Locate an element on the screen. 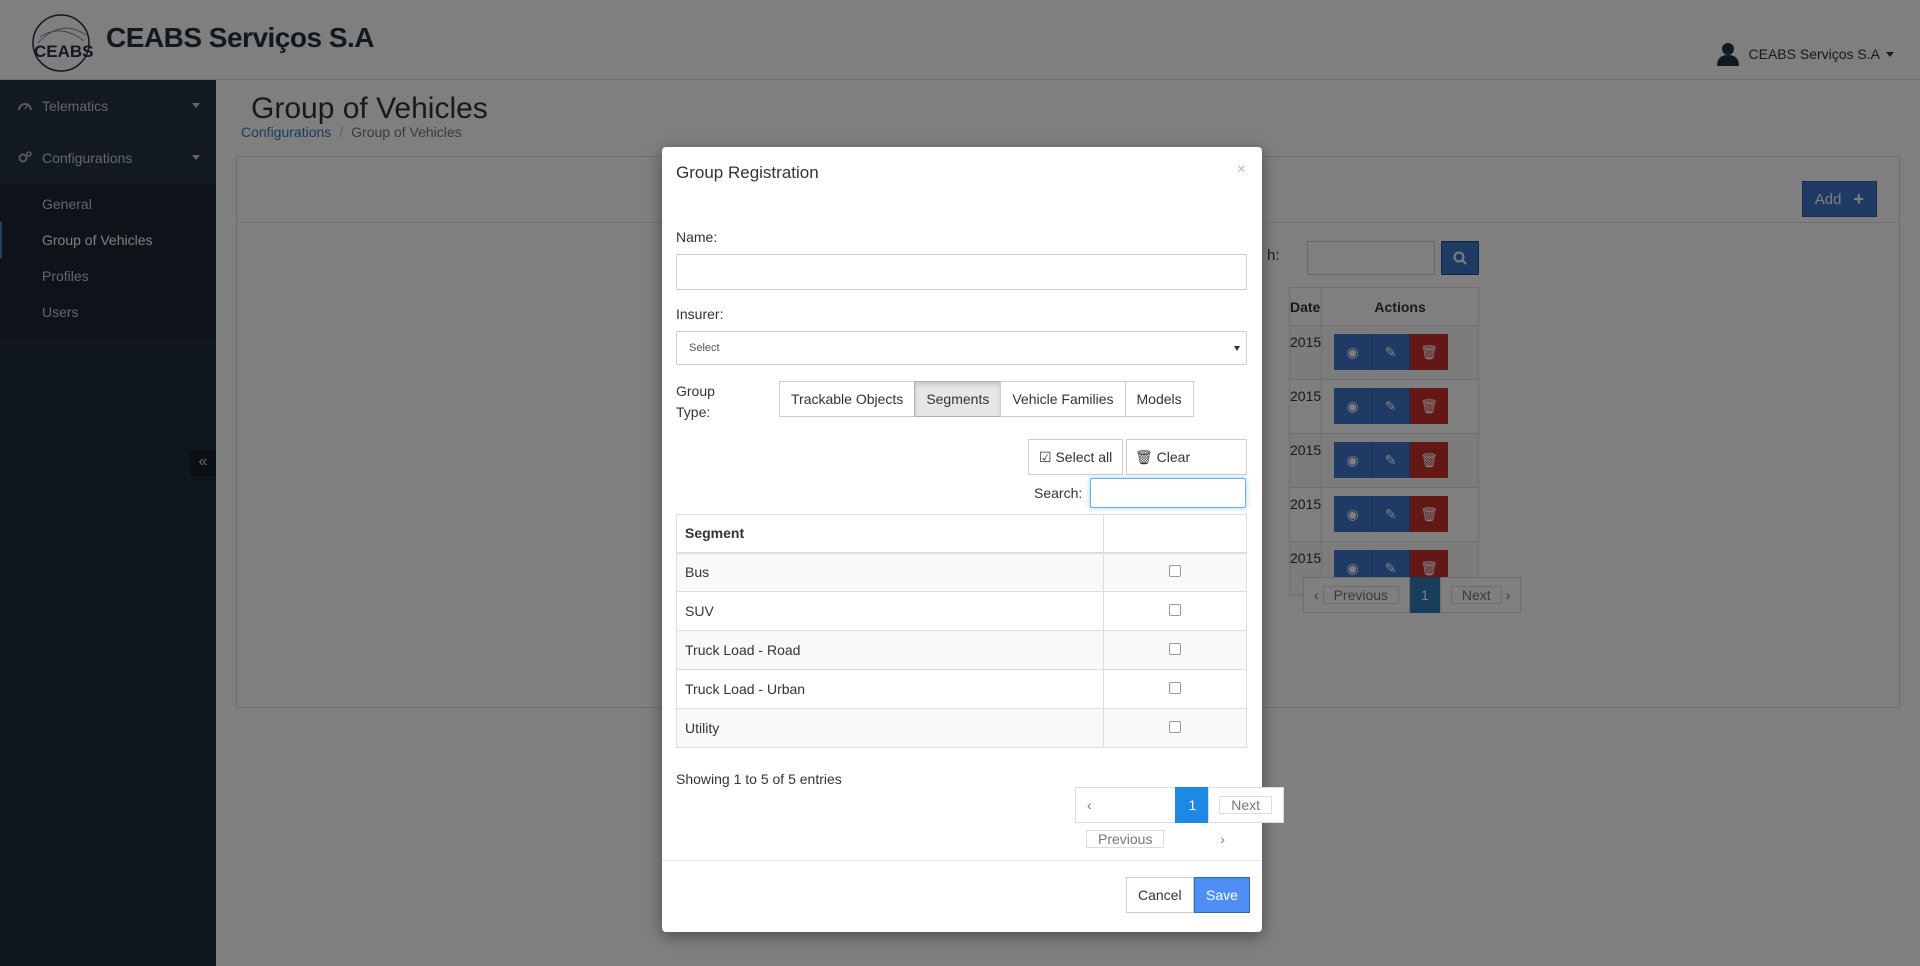  column-header-select is located at coordinates (1175, 534).